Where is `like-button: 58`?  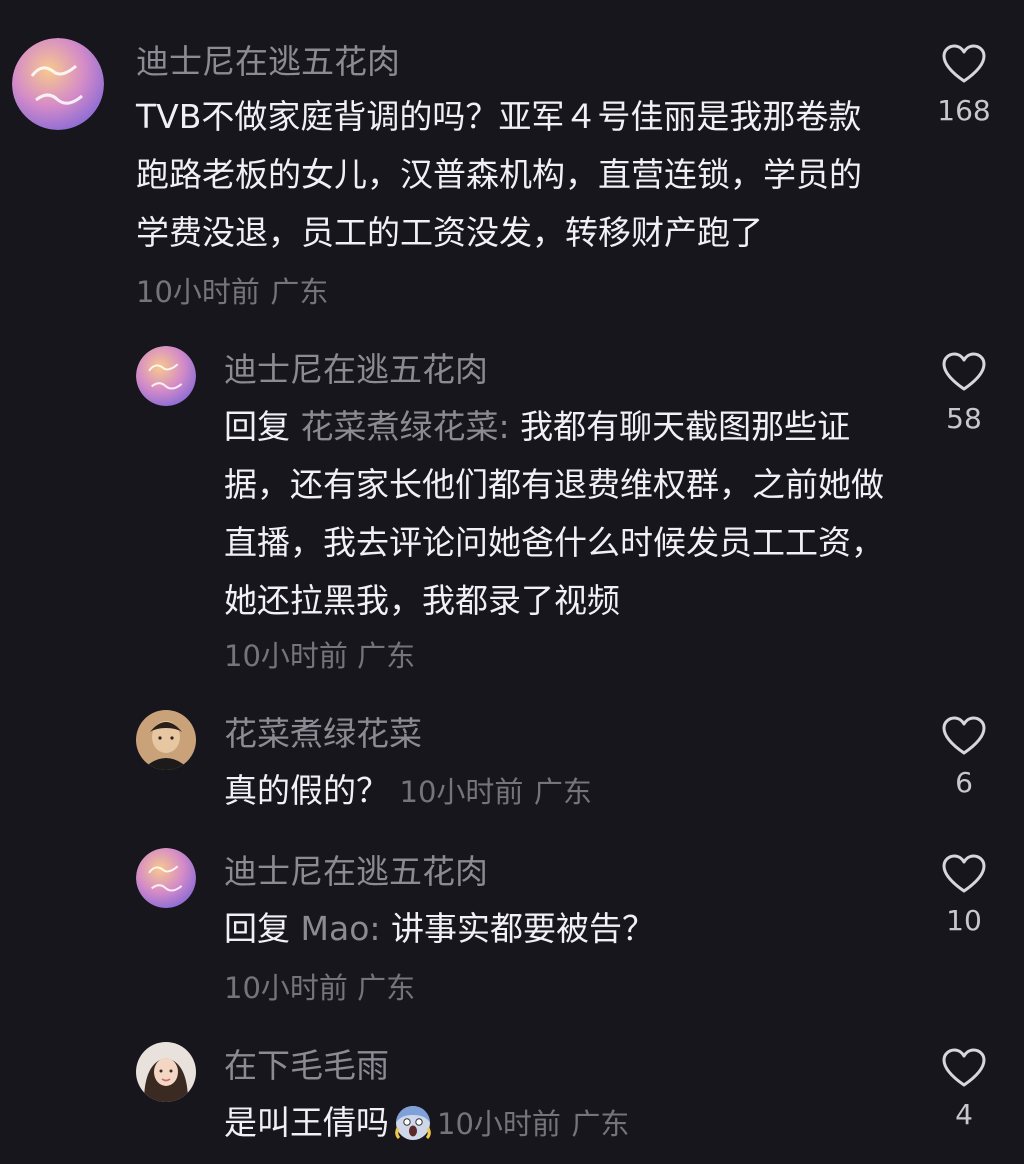
like-button: 58 is located at coordinates (964, 394).